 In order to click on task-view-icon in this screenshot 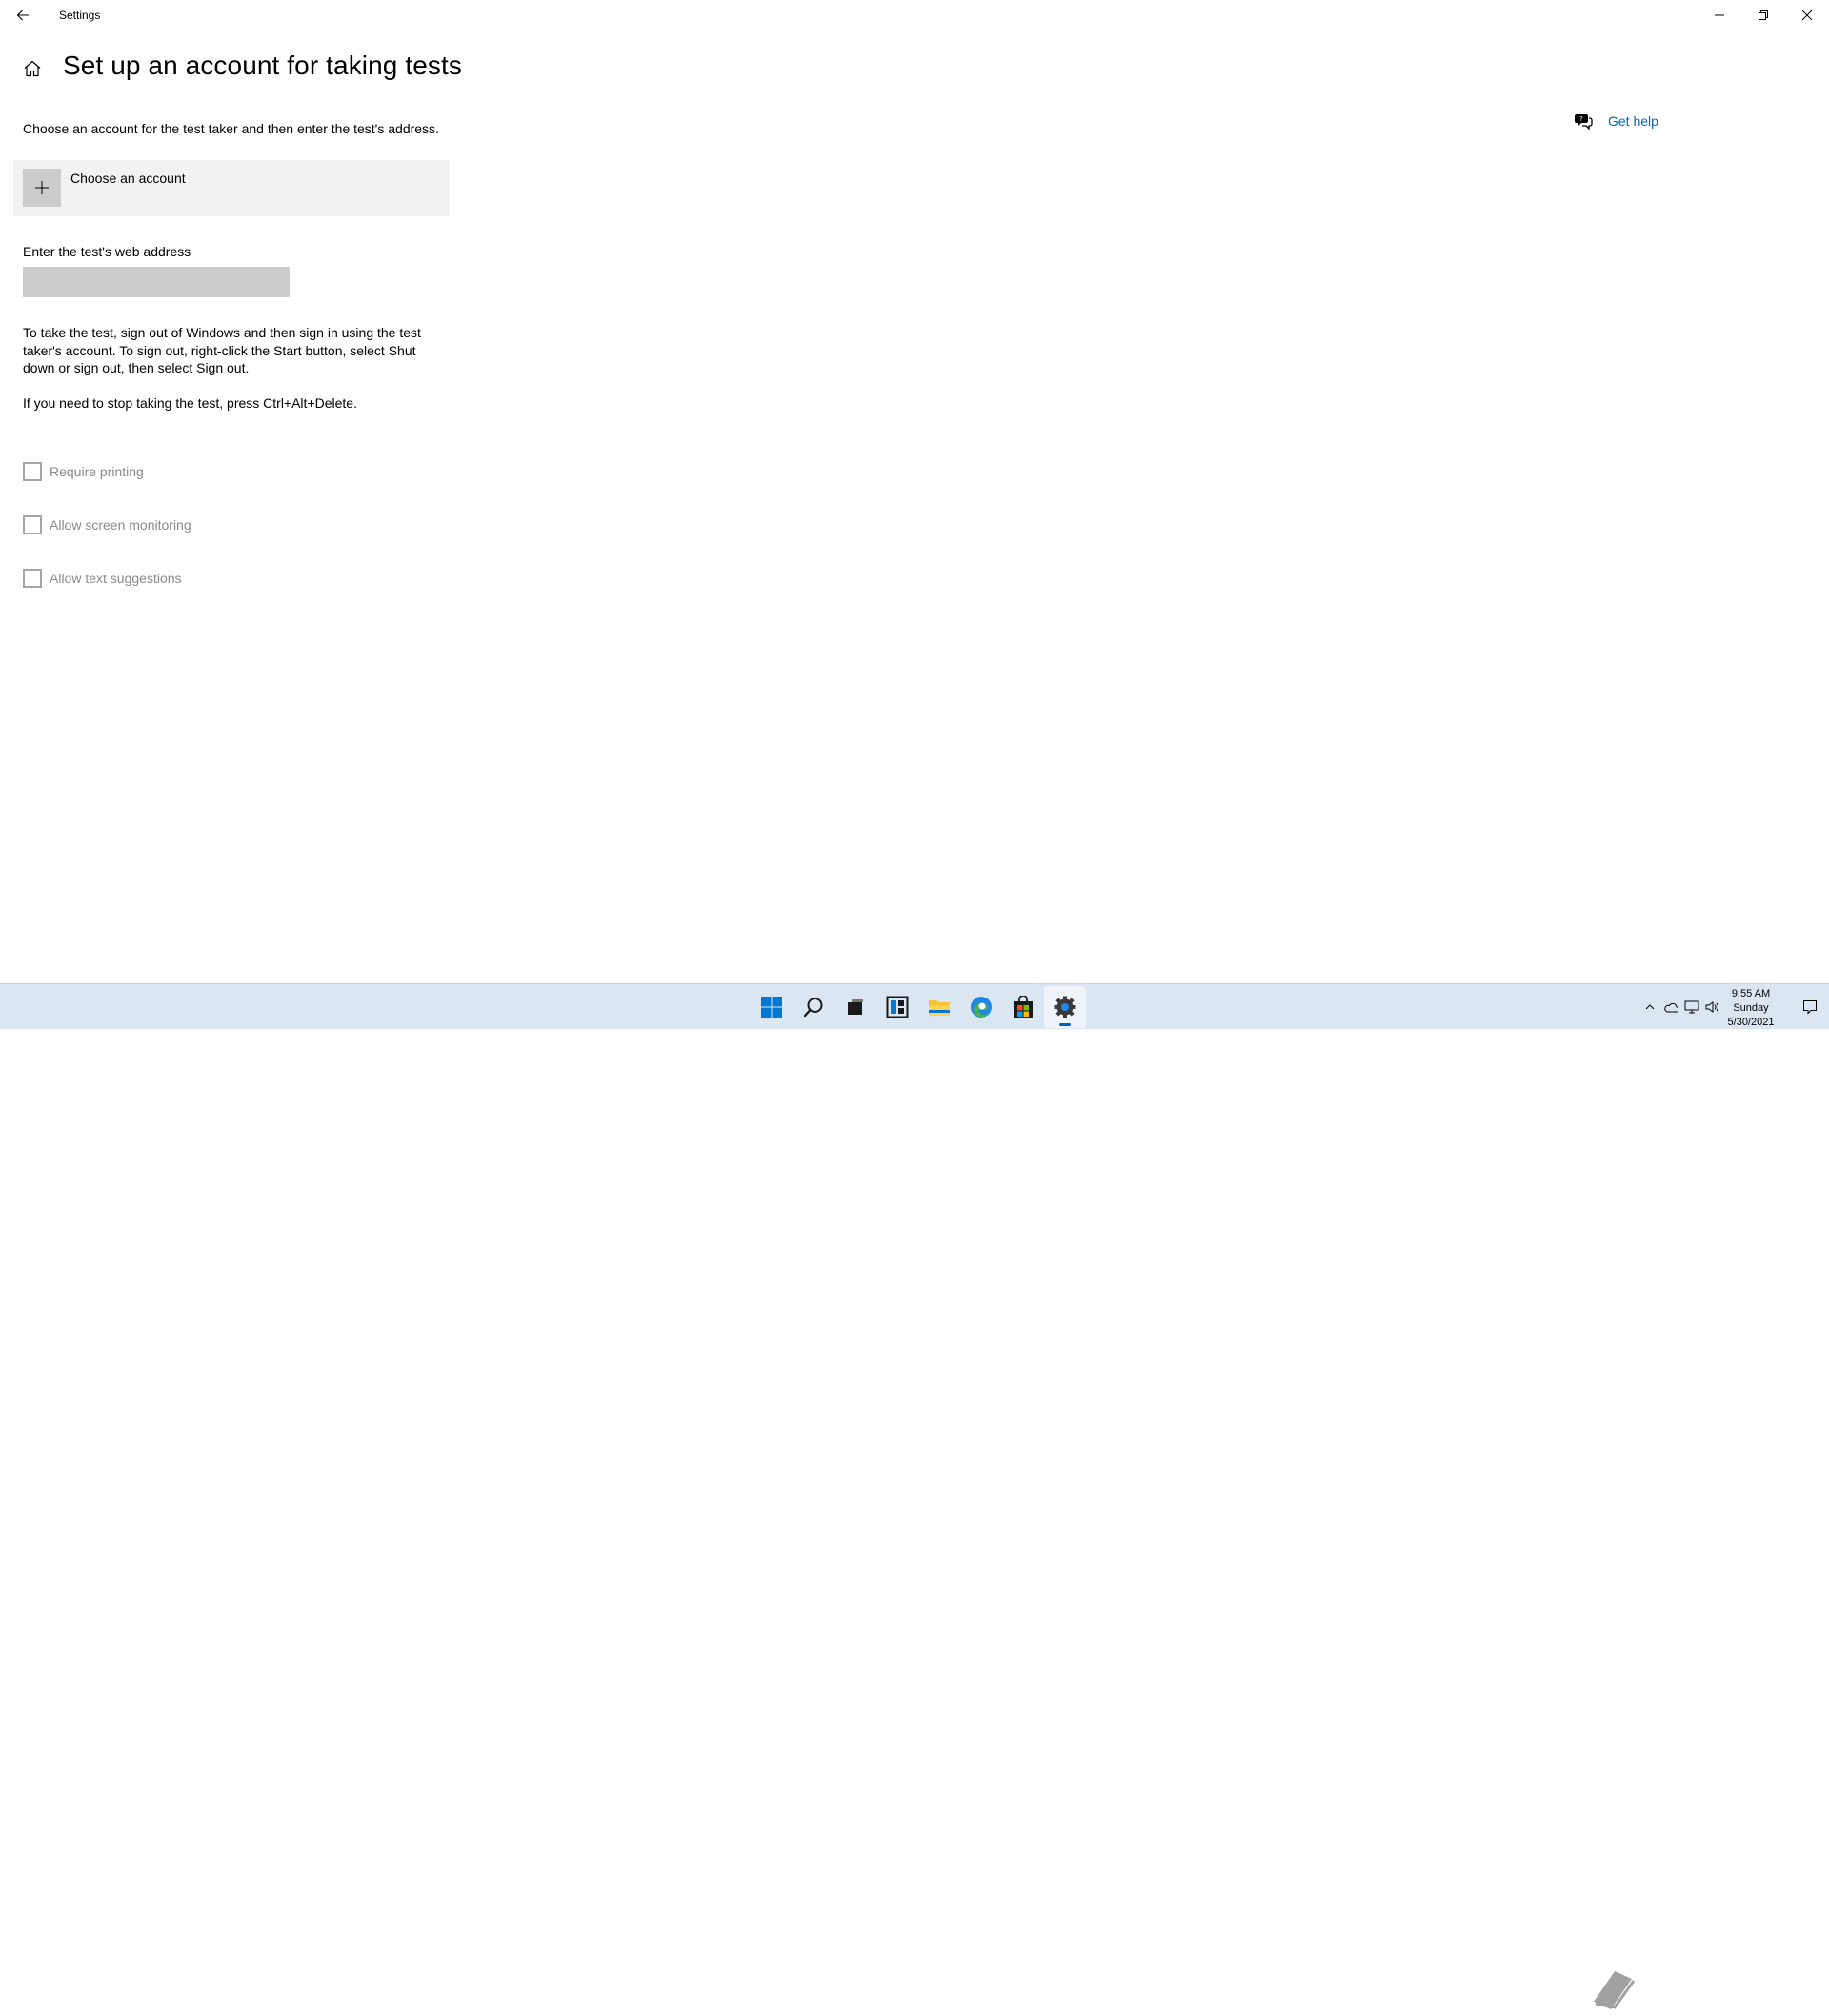, I will do `click(856, 1007)`.